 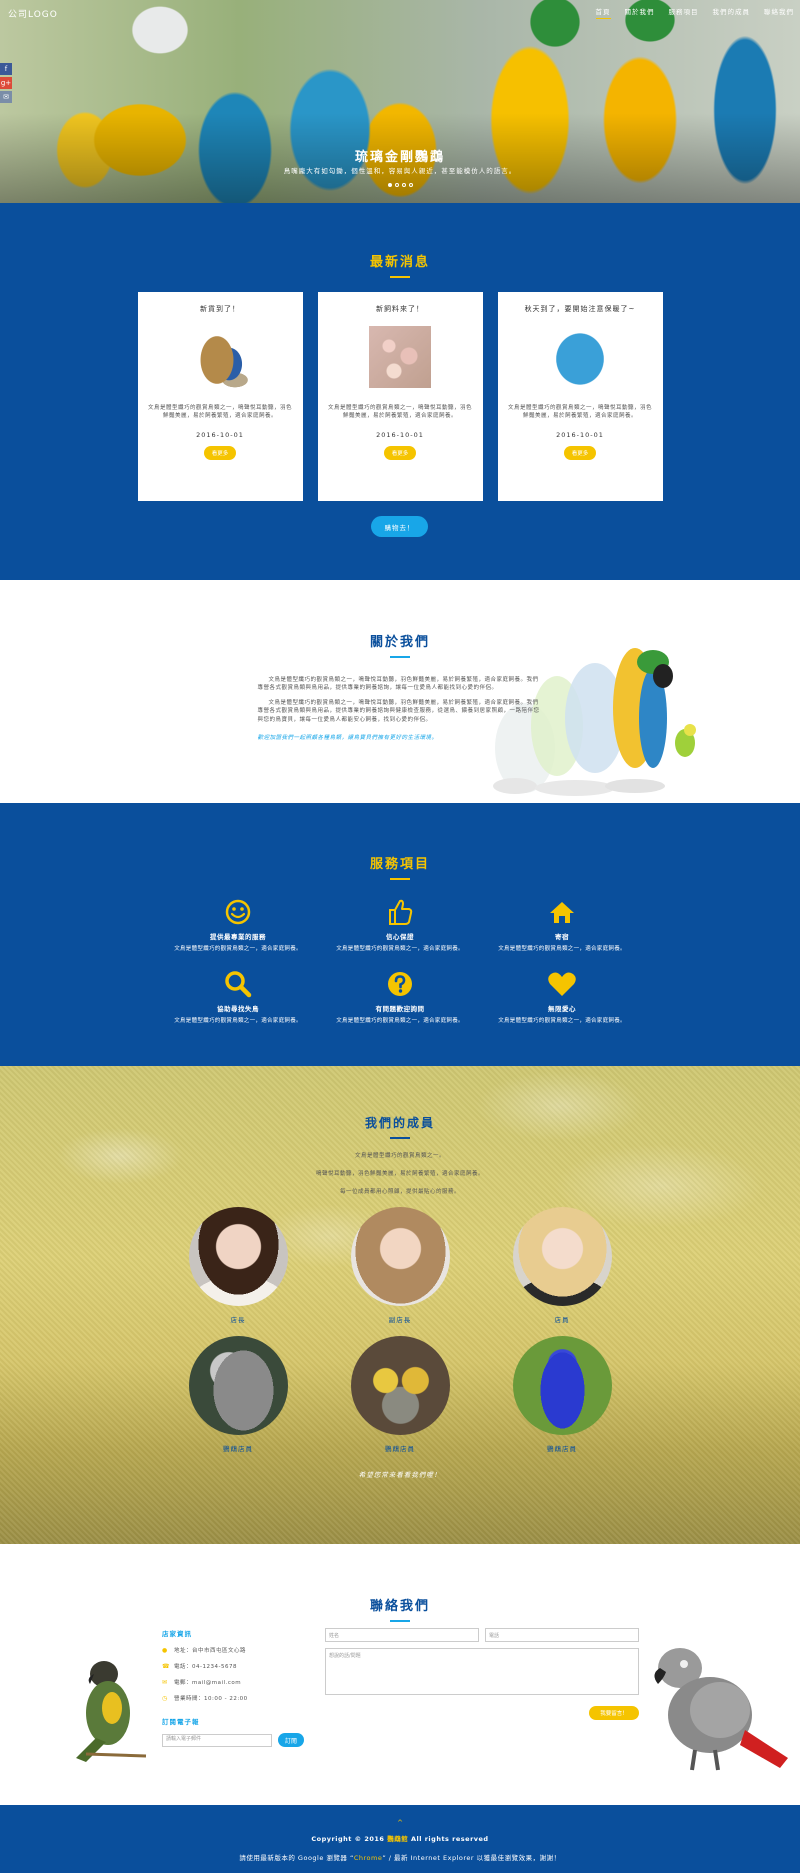 I want to click on about-note: 歡迎加盟我們一起照顧各種鳥類，讓鳥寶貝們擁有更好的生活環境。, so click(x=347, y=738).